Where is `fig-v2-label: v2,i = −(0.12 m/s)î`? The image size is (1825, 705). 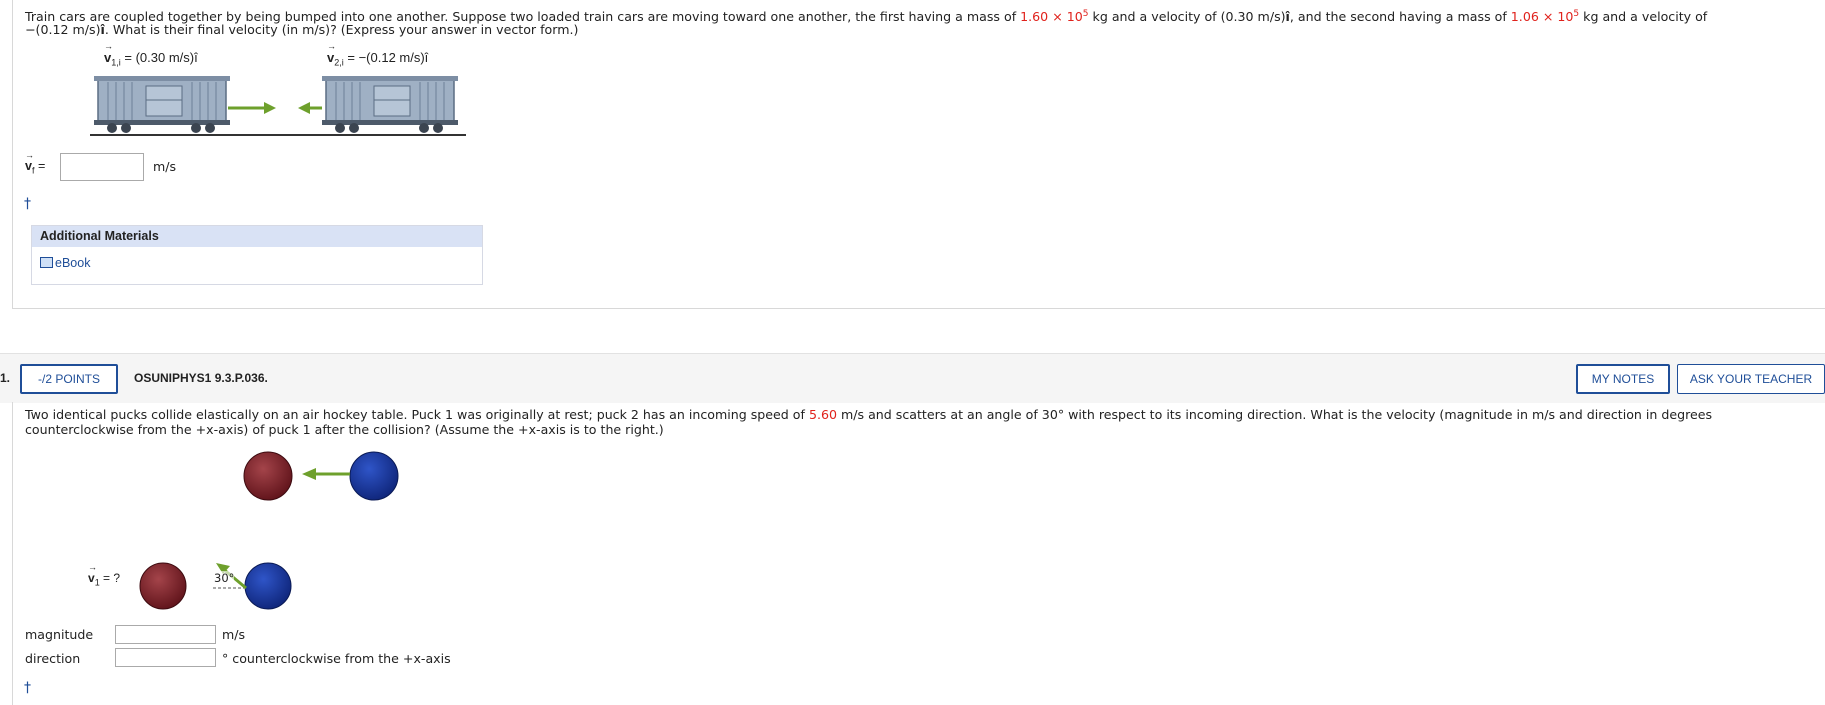
fig-v2-label: v2,i = −(0.12 m/s)î is located at coordinates (377, 54).